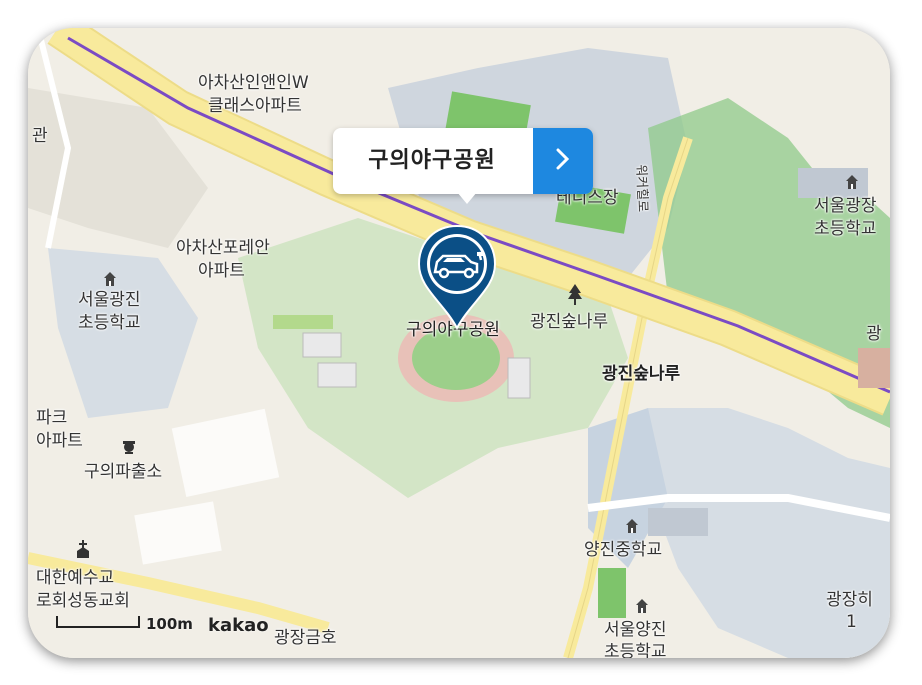  What do you see at coordinates (623, 550) in the screenshot?
I see `label-yangjin-middle: 양진중학교` at bounding box center [623, 550].